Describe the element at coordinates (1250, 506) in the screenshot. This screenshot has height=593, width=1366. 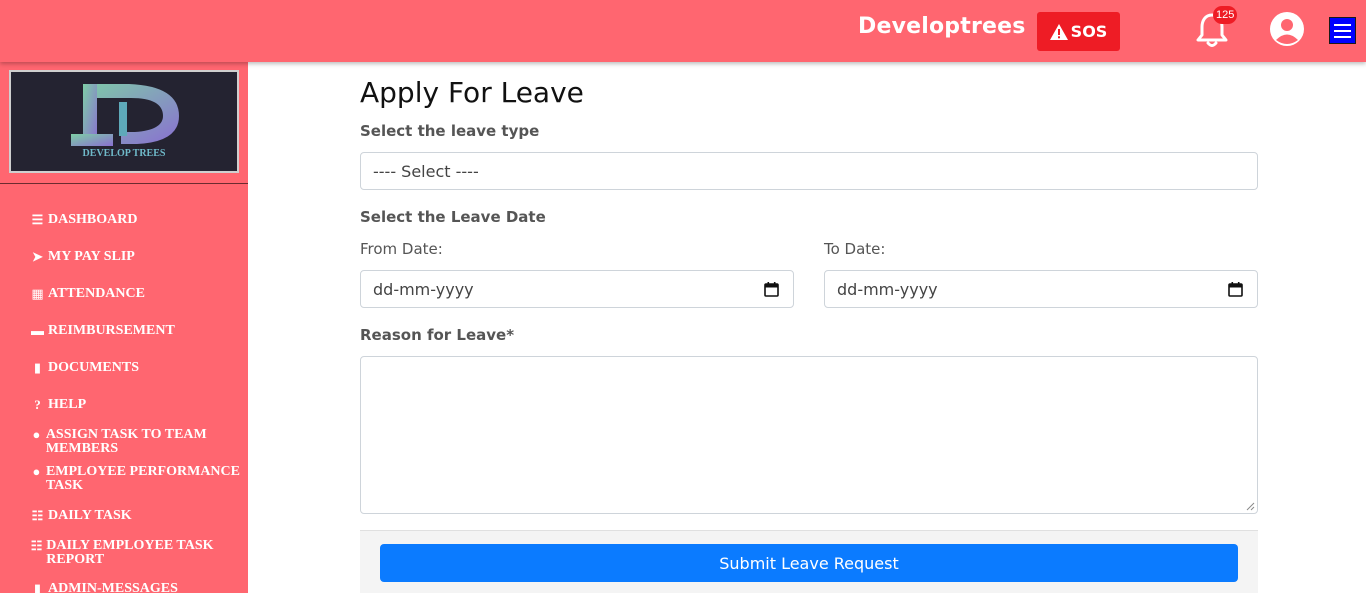
I see `resize-grip-icon` at that location.